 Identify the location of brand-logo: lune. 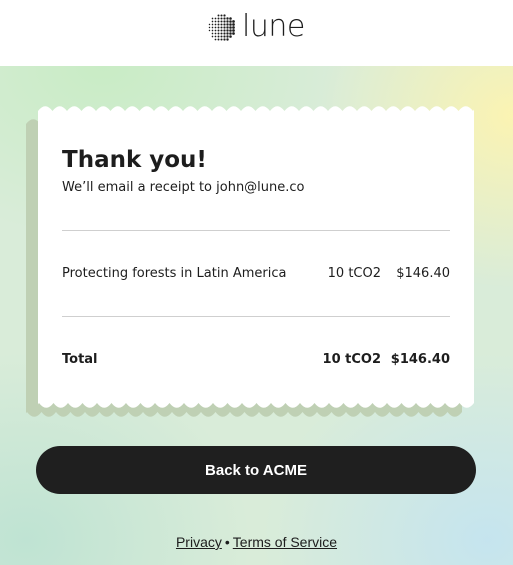
(256, 26).